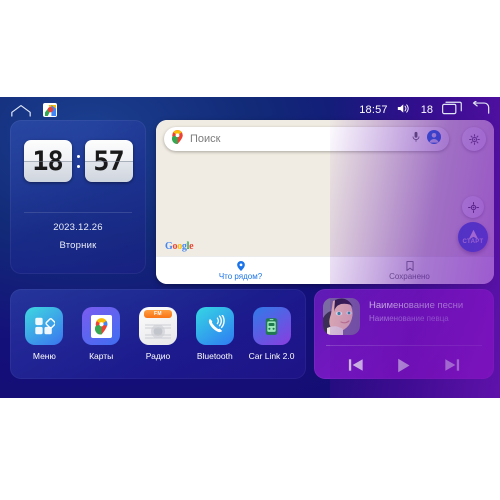 Image resolution: width=500 pixels, height=500 pixels. I want to click on apps-grid-icon, so click(44, 326).